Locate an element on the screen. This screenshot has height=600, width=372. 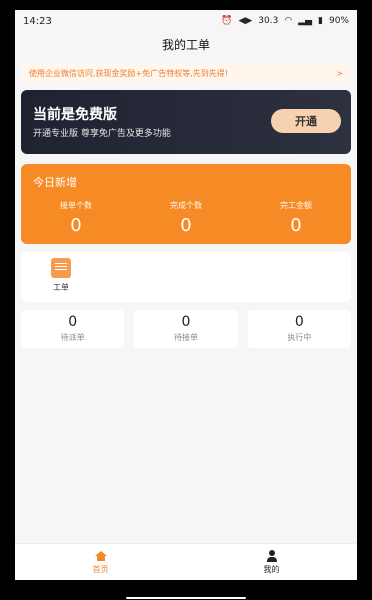
home-icon is located at coordinates (100, 555).